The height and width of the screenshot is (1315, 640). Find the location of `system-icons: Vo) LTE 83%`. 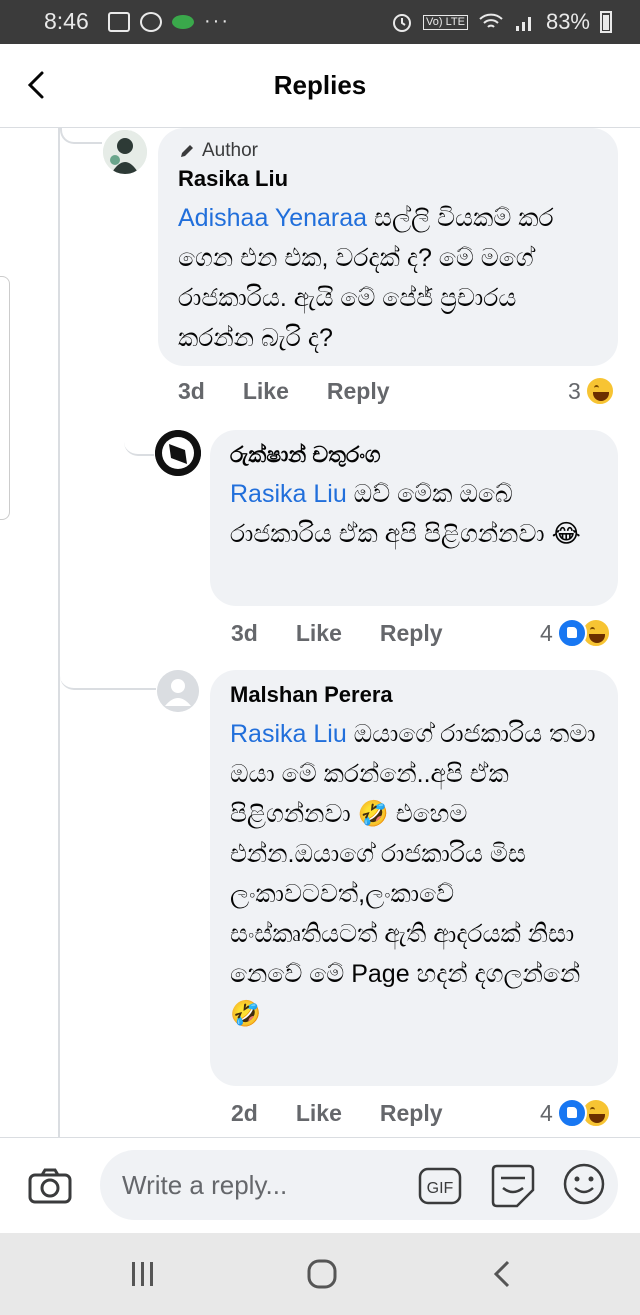

system-icons: Vo) LTE 83% is located at coordinates (501, 22).